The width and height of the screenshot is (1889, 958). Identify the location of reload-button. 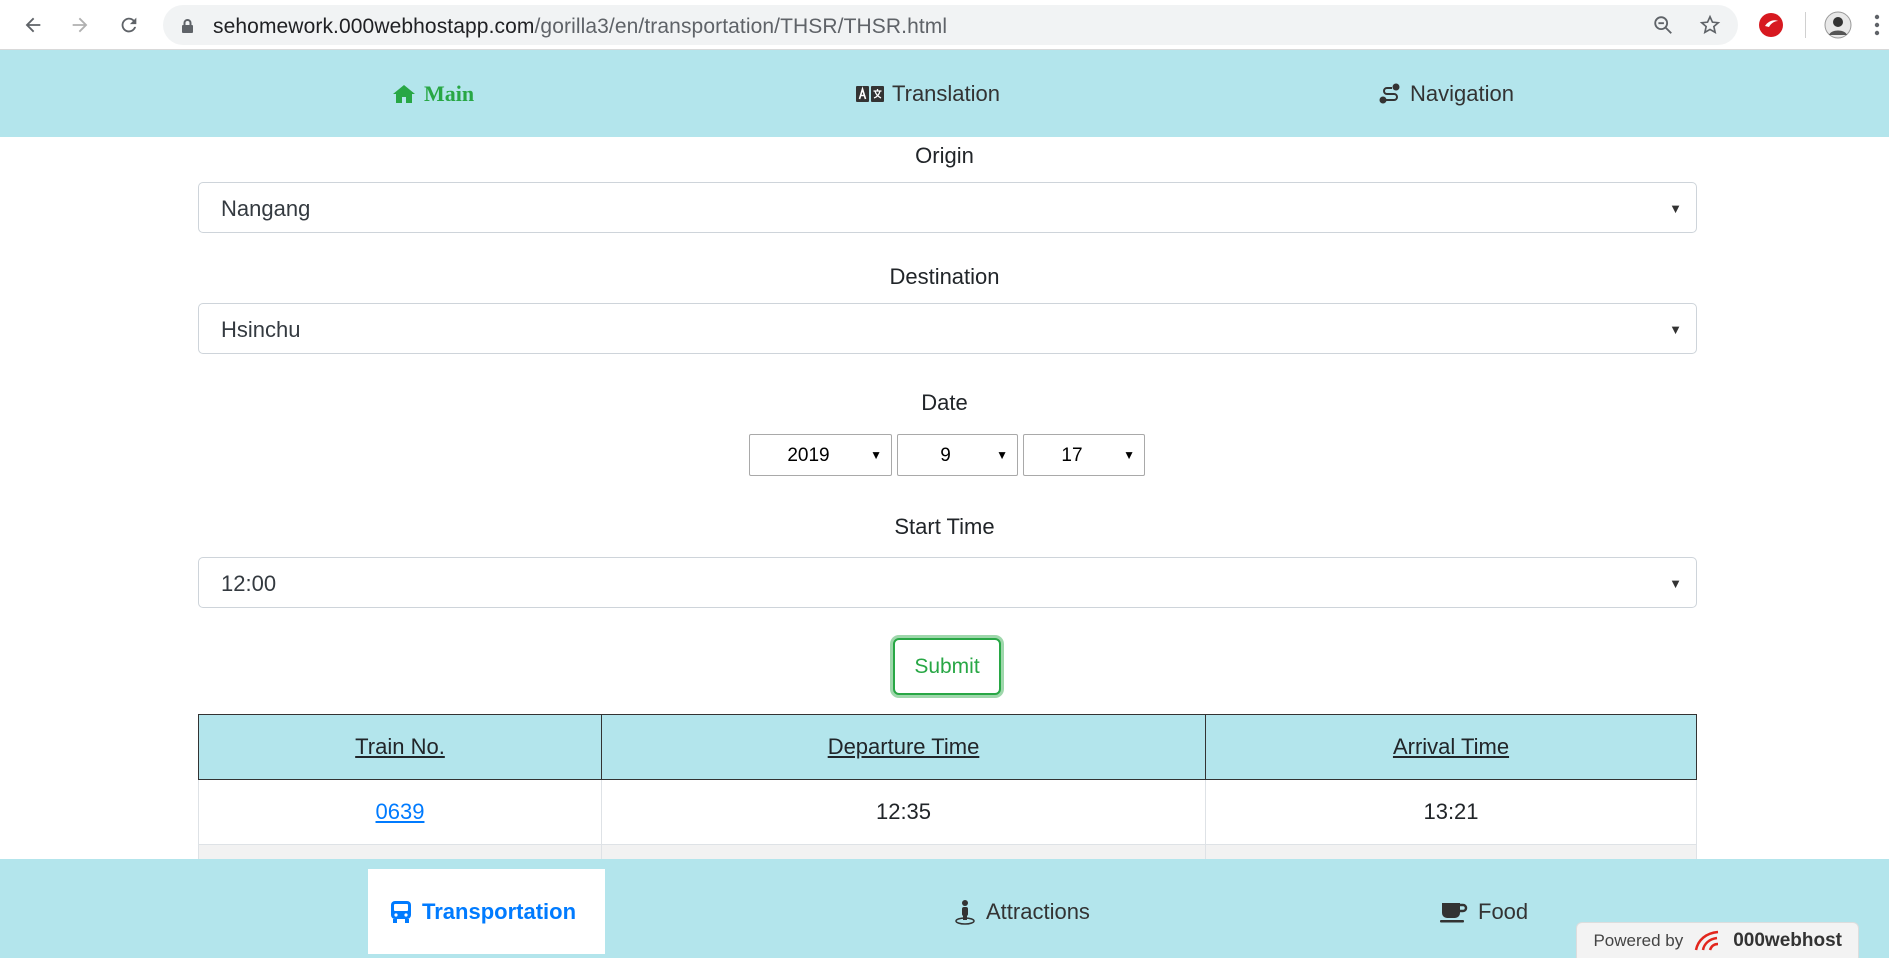
(129, 25).